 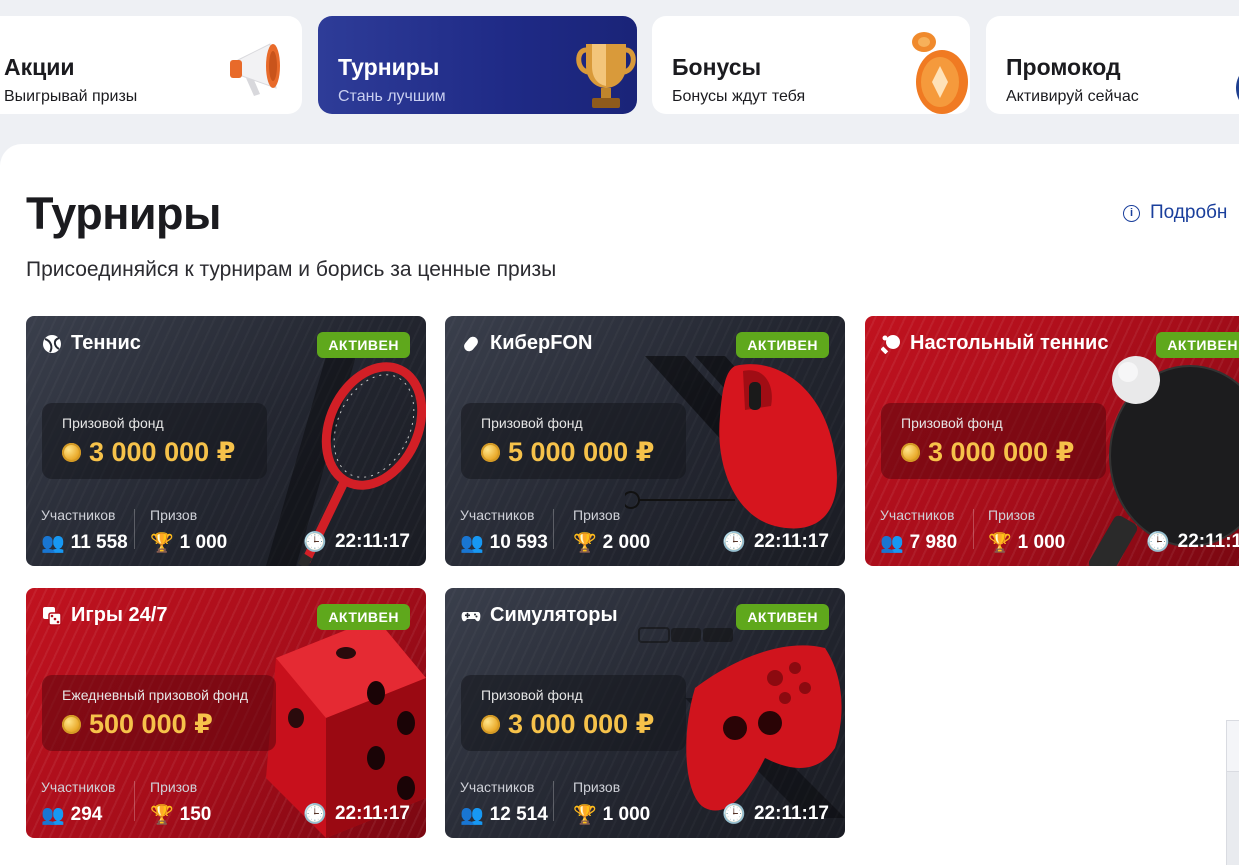 What do you see at coordinates (471, 343) in the screenshot?
I see `mouse-icon` at bounding box center [471, 343].